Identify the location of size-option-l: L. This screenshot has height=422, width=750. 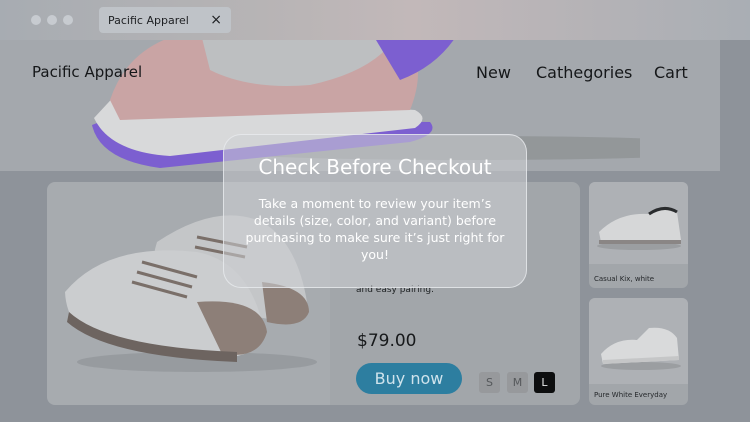
(544, 382).